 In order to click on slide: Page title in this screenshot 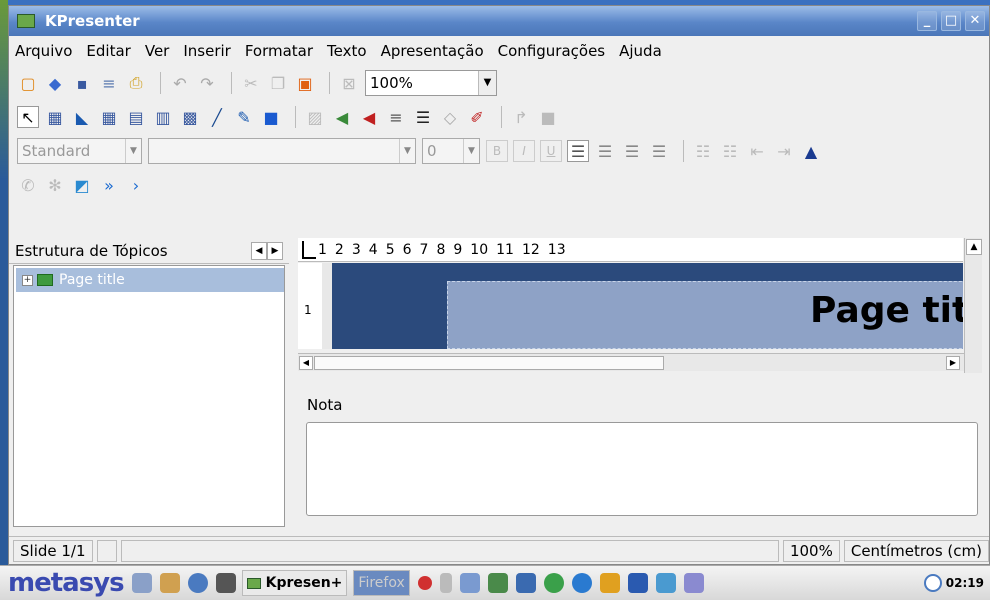, I will do `click(647, 306)`.